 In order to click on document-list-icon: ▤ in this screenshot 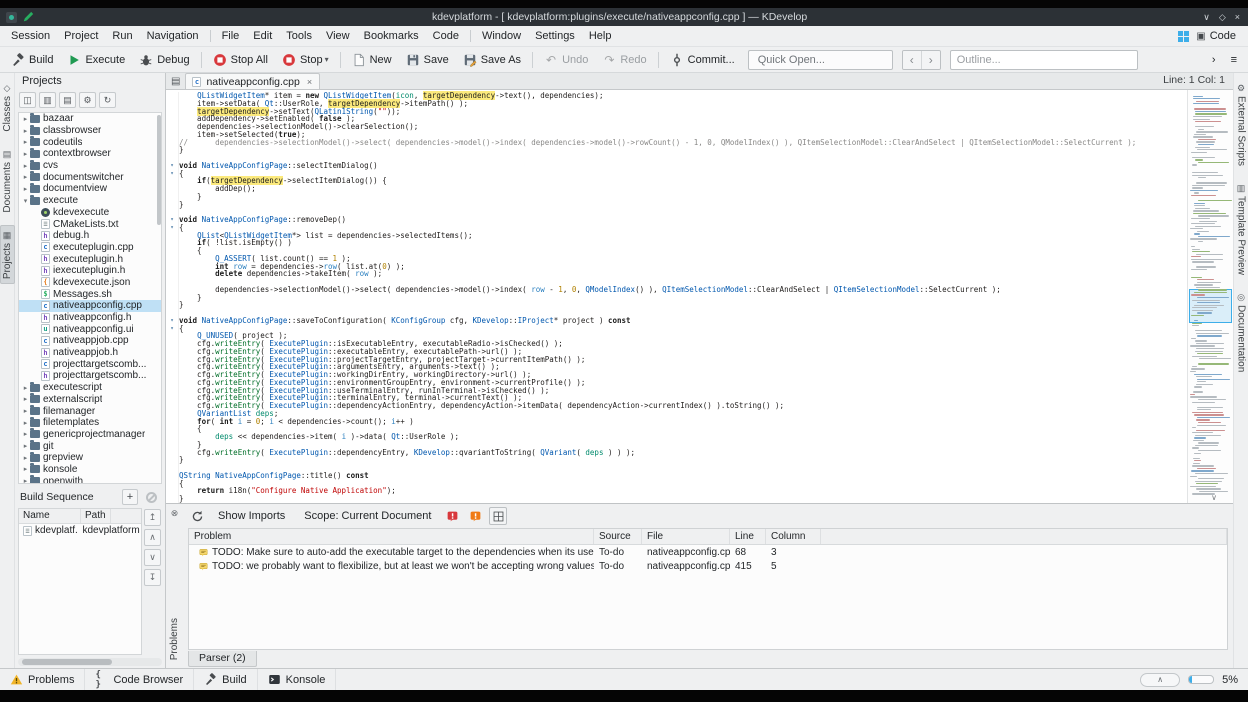, I will do `click(176, 82)`.